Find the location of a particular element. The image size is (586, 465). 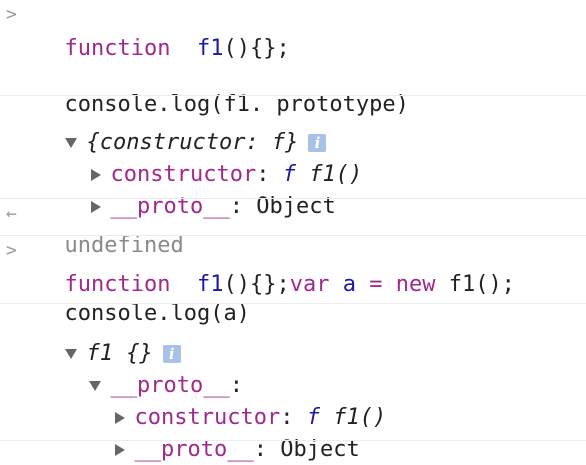

console-input-line: function f1(){};var a = new f1(); is located at coordinates (276, 268).